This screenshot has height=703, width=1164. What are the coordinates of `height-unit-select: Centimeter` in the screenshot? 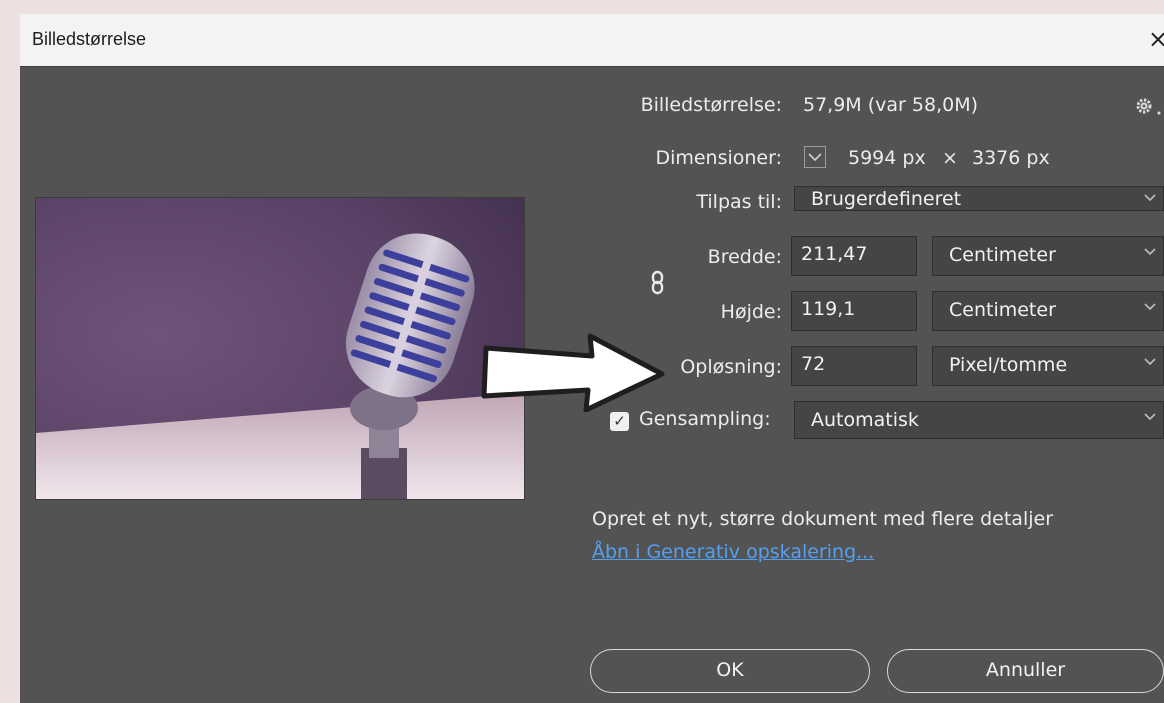 It's located at (1048, 311).